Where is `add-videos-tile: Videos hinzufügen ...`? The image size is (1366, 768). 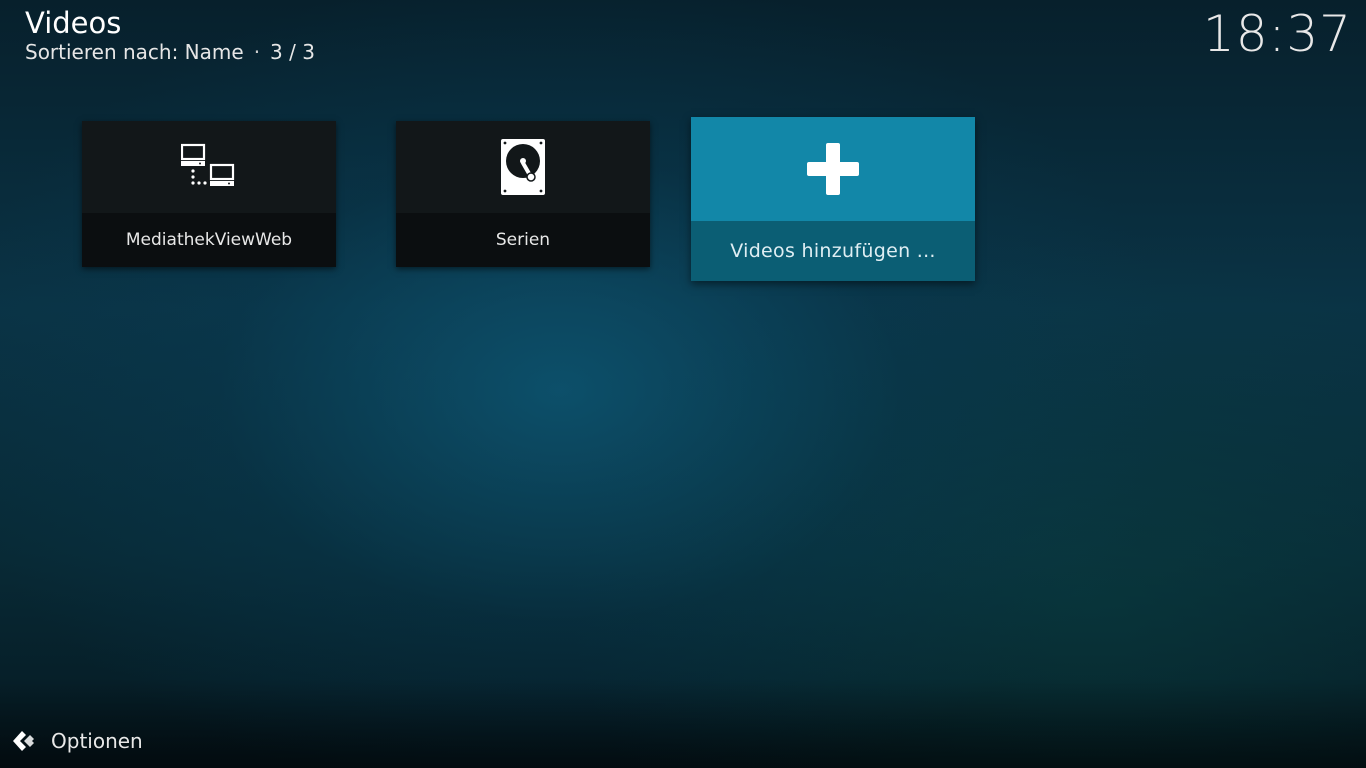 add-videos-tile: Videos hinzufügen ... is located at coordinates (833, 199).